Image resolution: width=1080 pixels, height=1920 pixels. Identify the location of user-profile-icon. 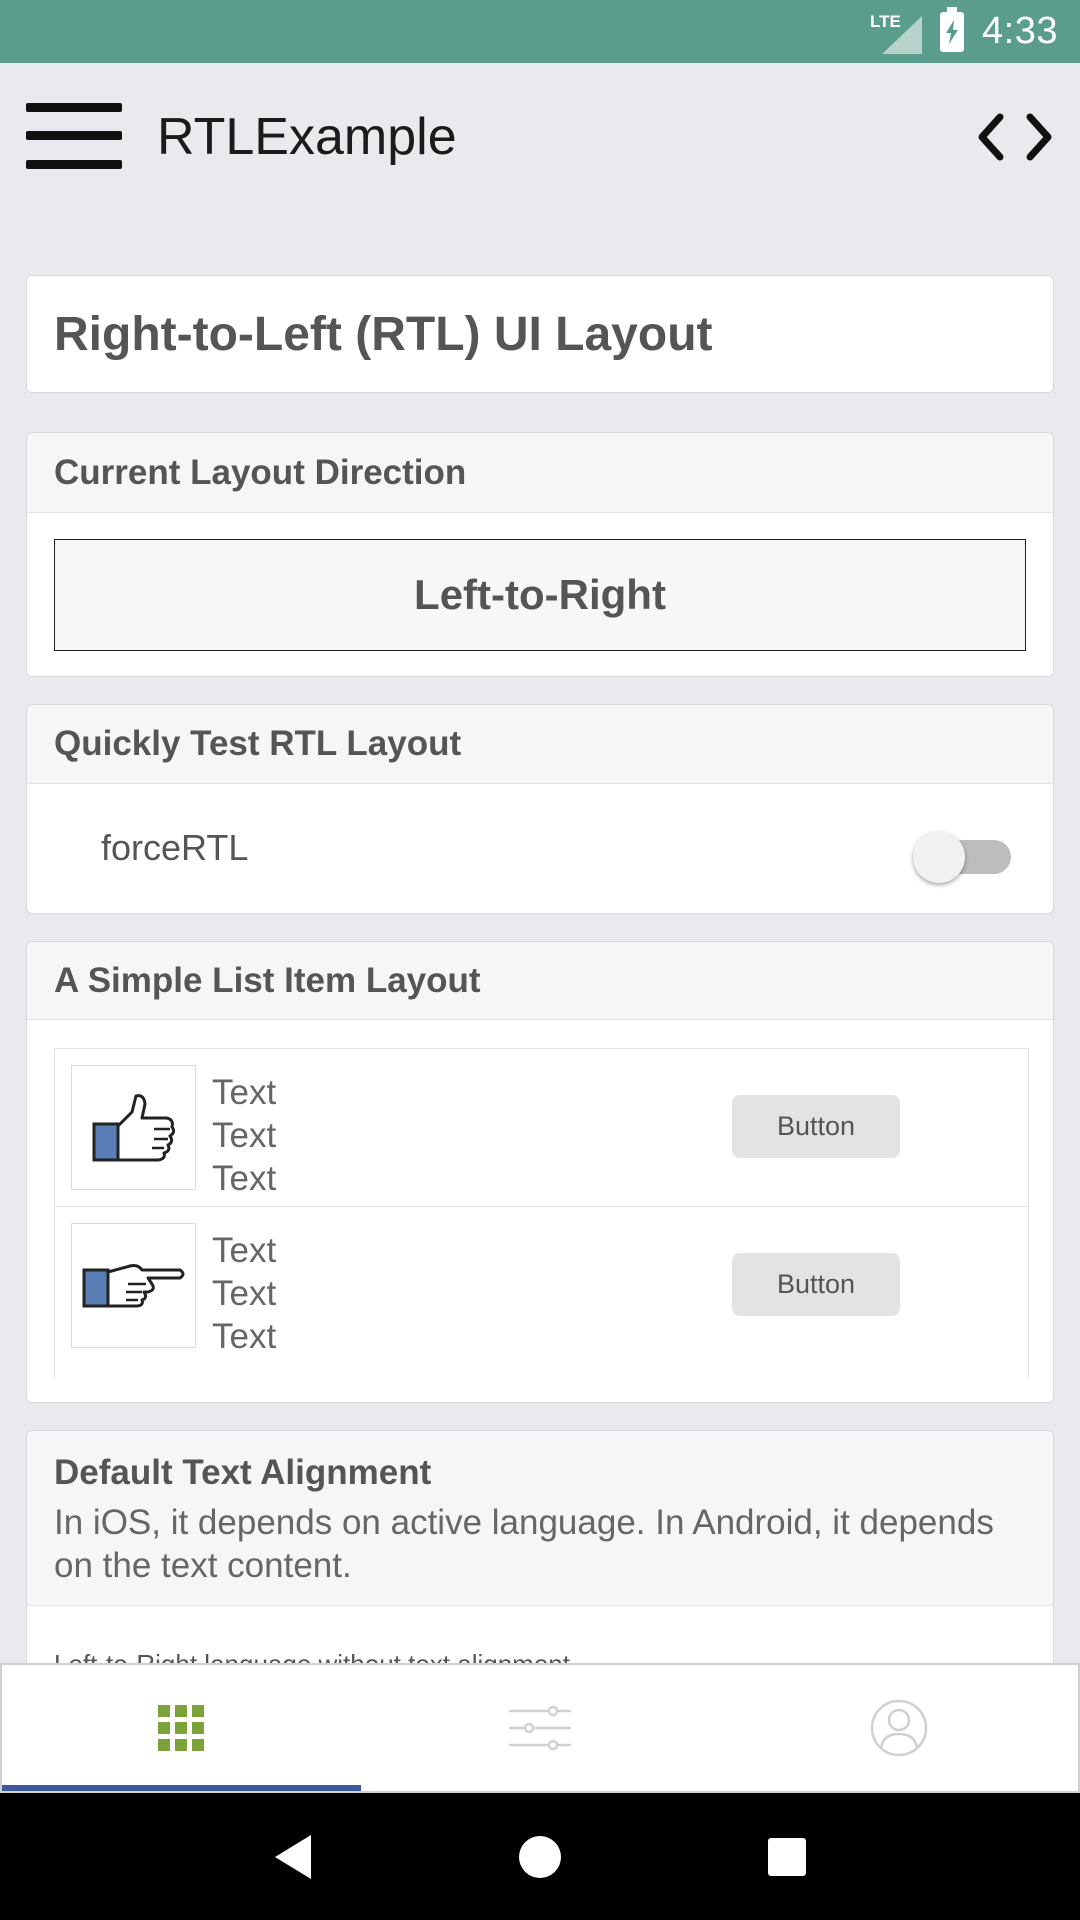
(898, 1728).